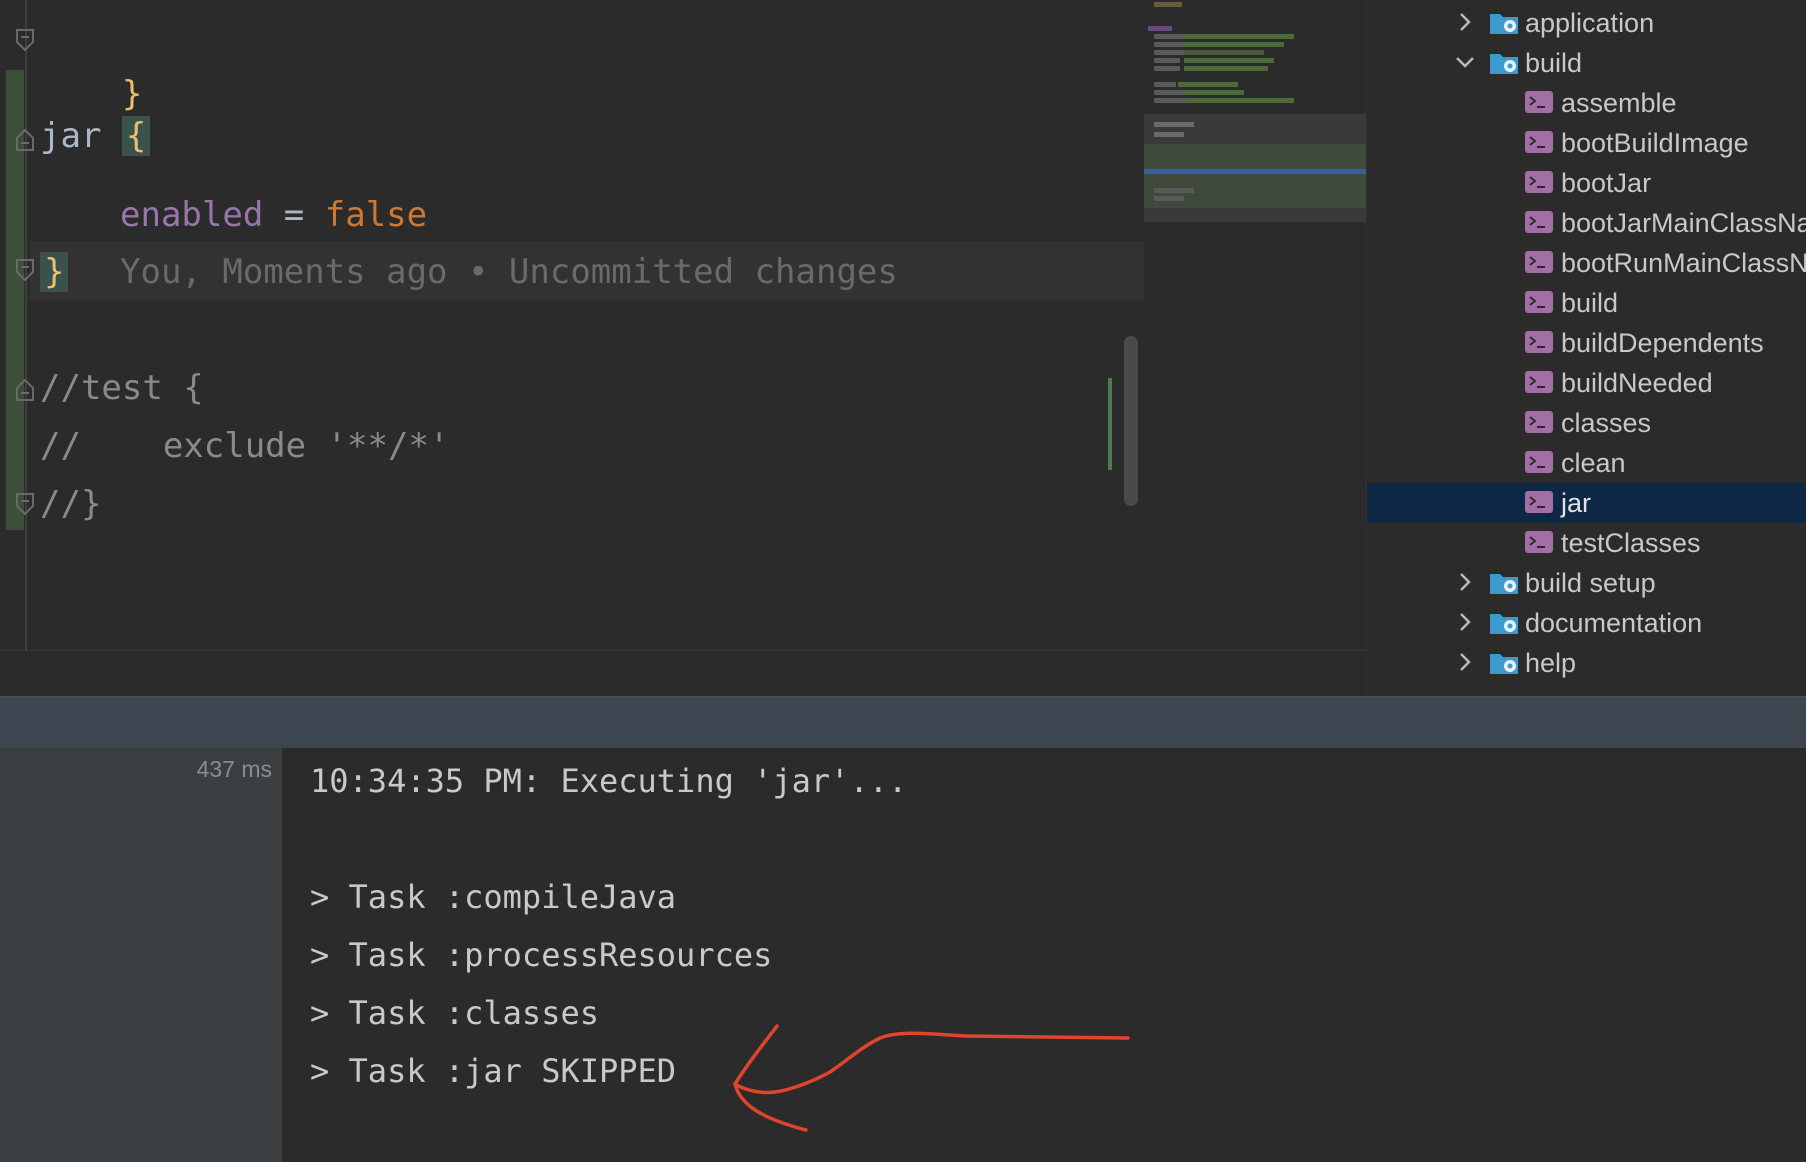 The width and height of the screenshot is (1806, 1162). I want to click on comment-line-2: // exclude '**/*', so click(244, 446).